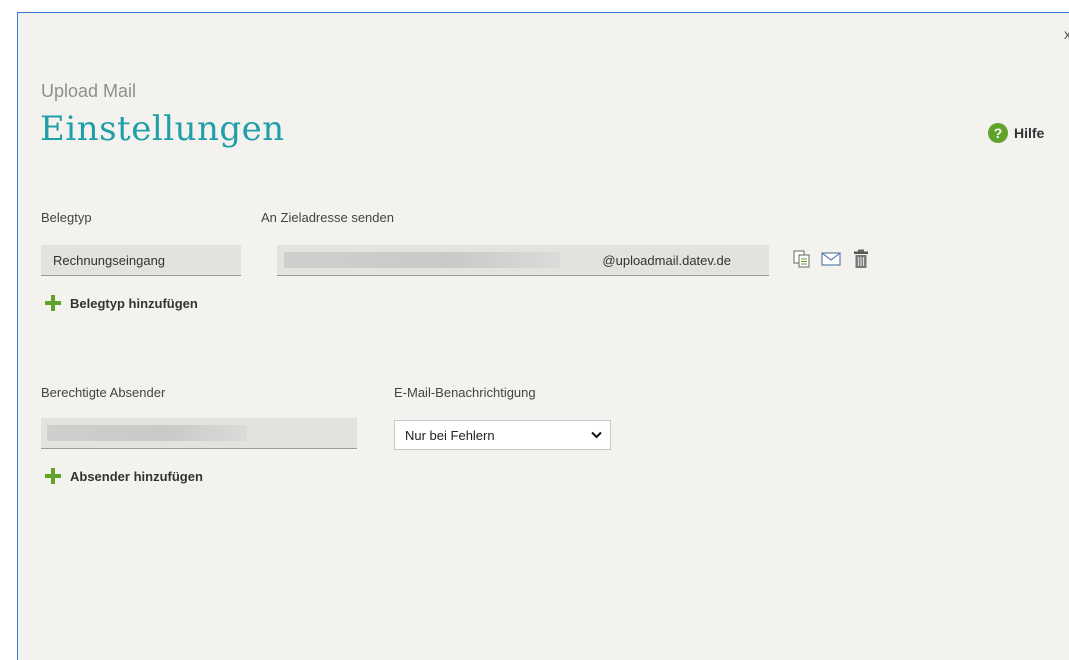  Describe the element at coordinates (103, 392) in the screenshot. I see `senders-label: Berechtigte Absender` at that location.